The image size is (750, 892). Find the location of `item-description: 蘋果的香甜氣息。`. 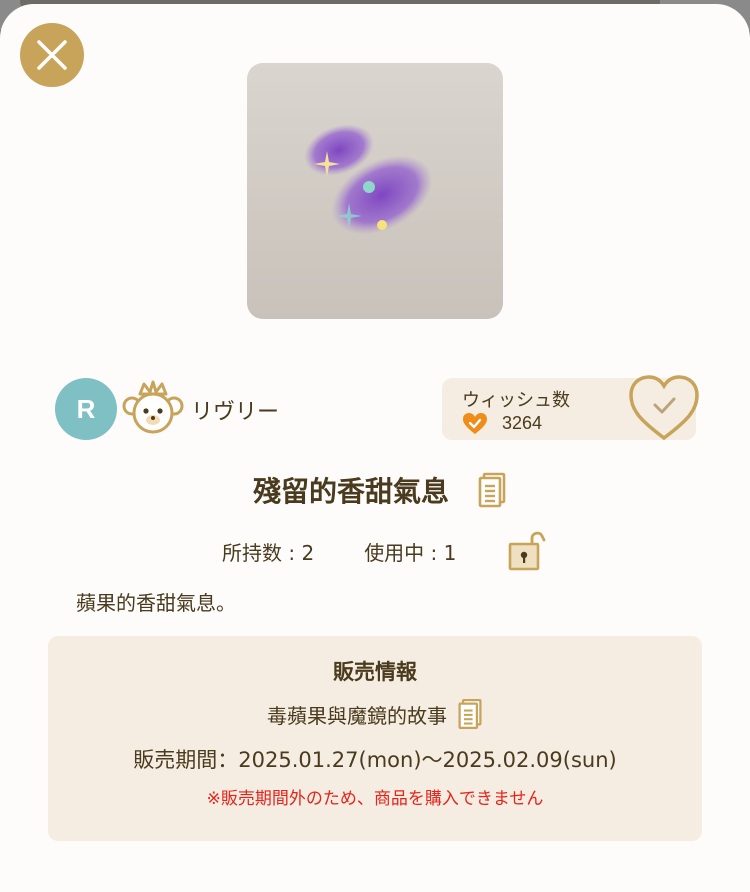

item-description: 蘋果的香甜氣息。 is located at coordinates (156, 603).